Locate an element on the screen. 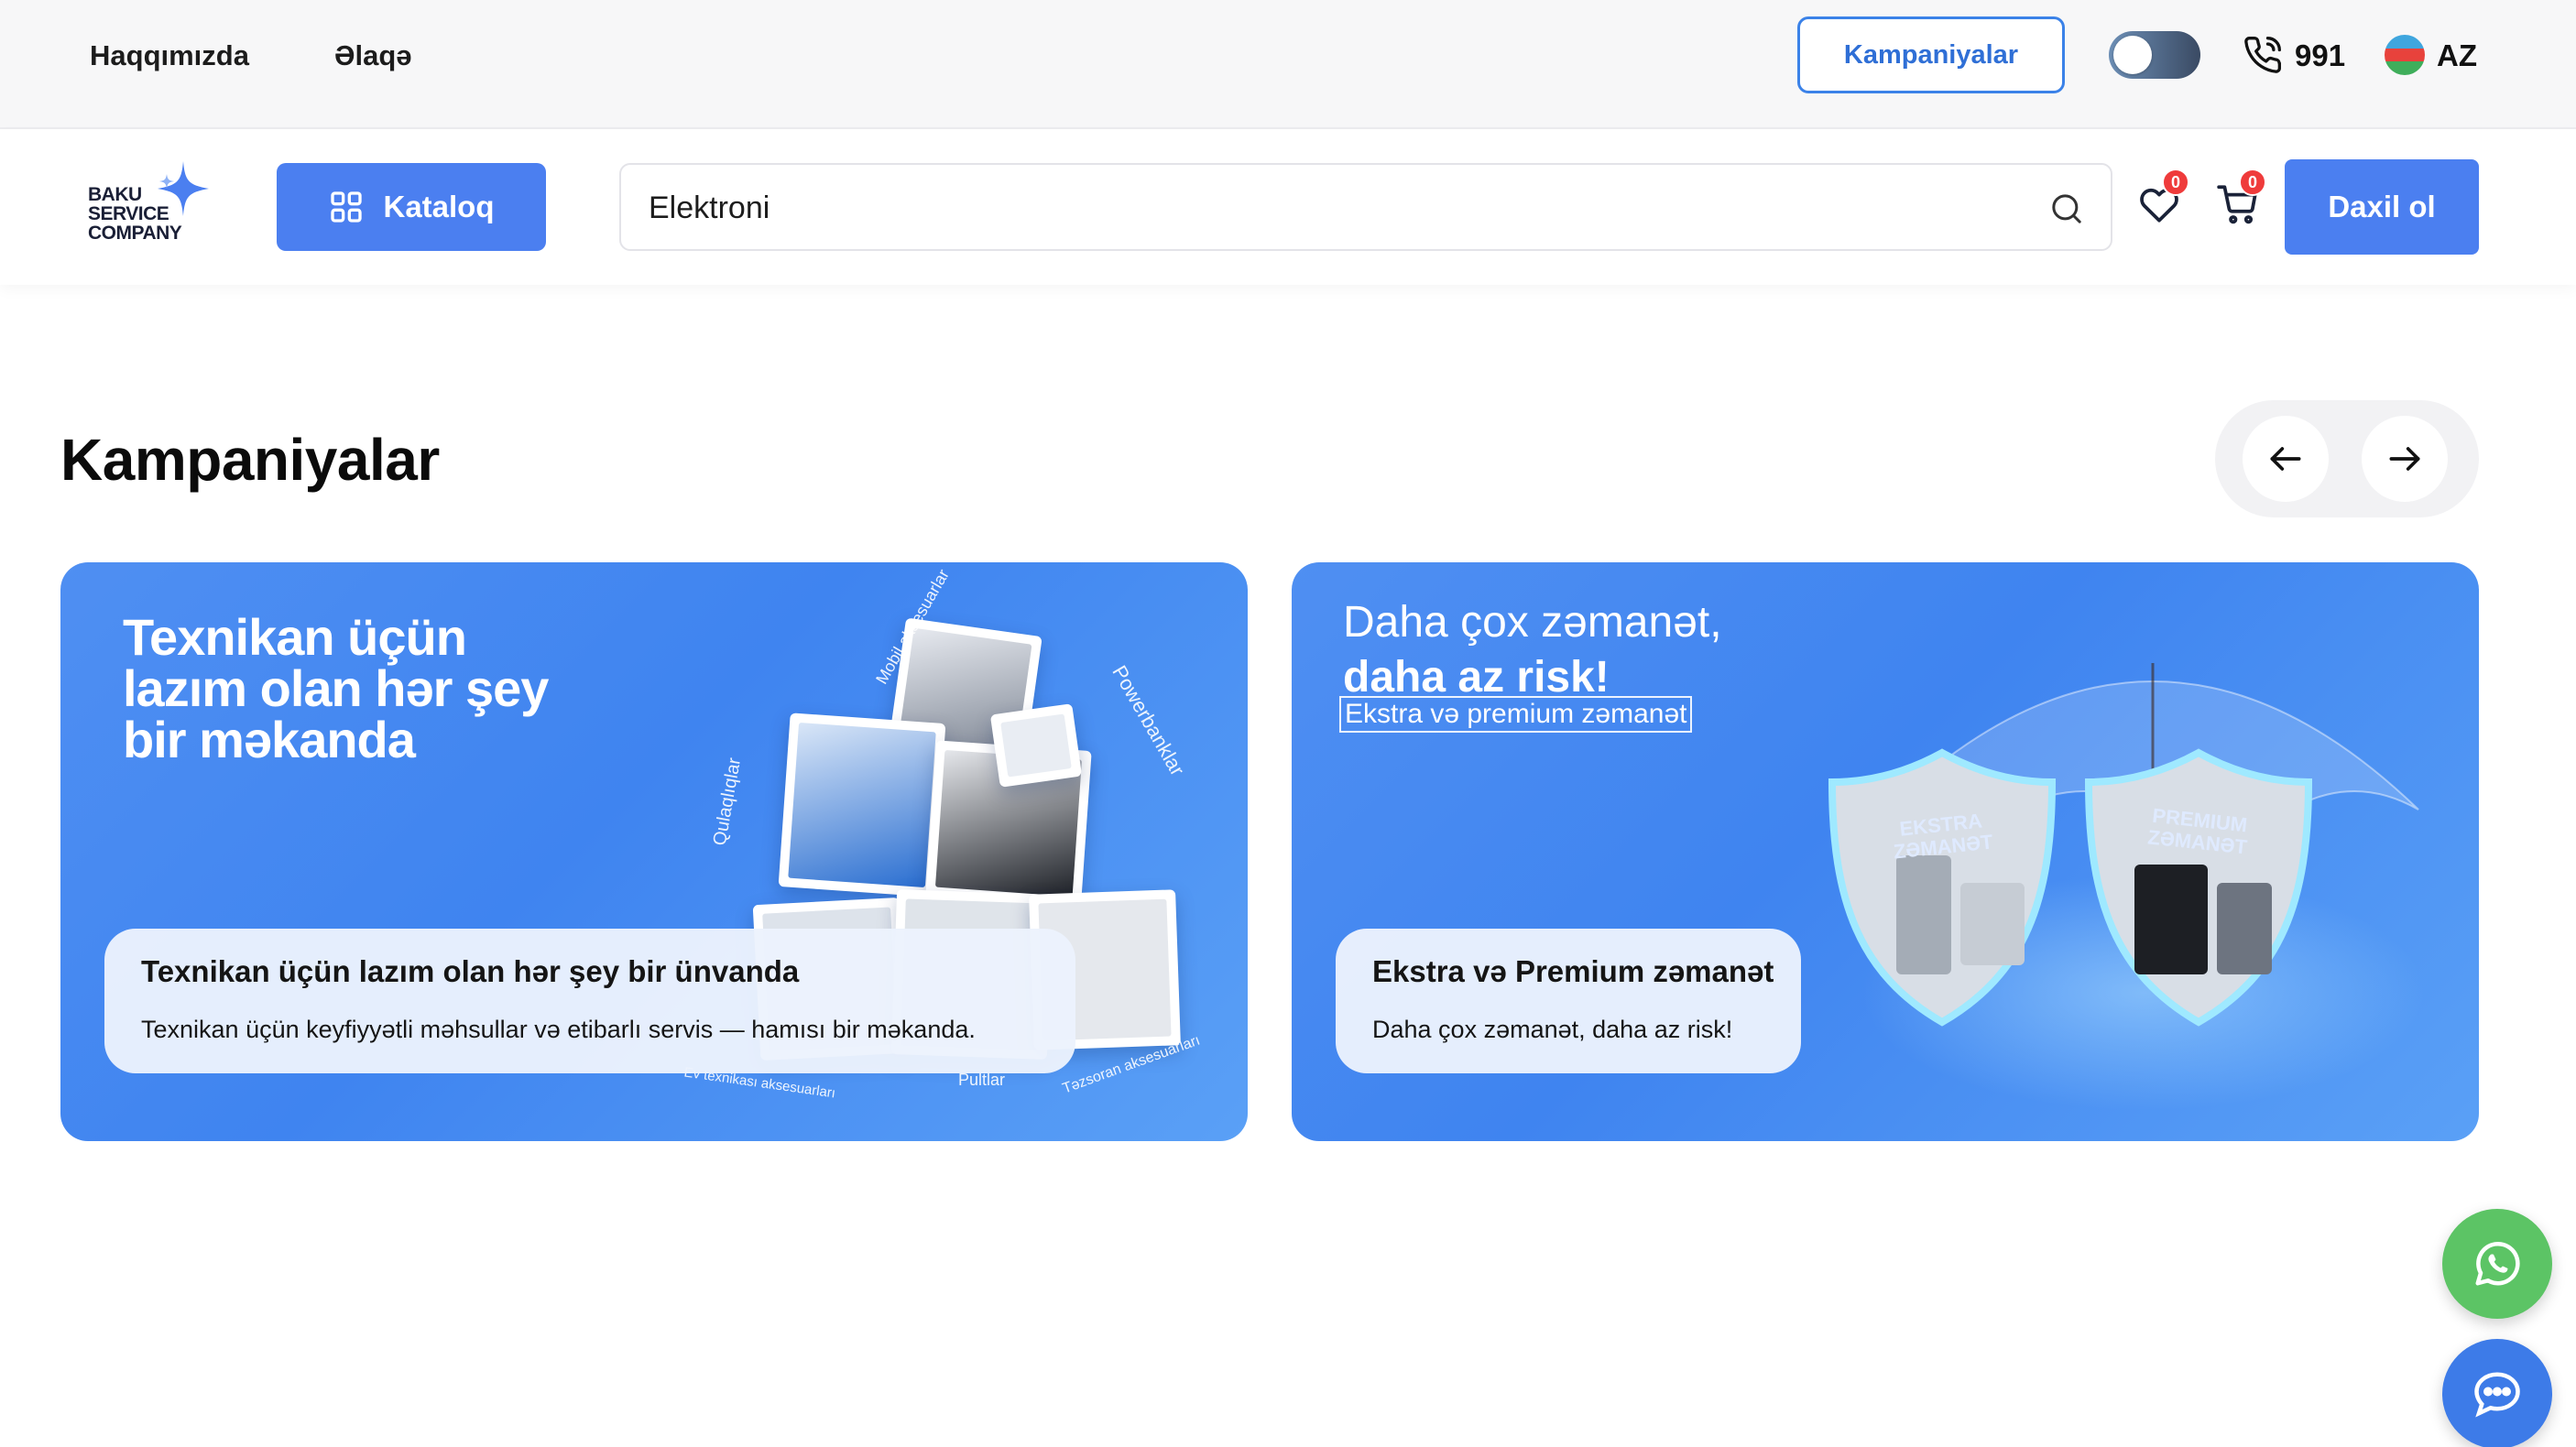 The height and width of the screenshot is (1447, 2576). search-input is located at coordinates (1326, 208).